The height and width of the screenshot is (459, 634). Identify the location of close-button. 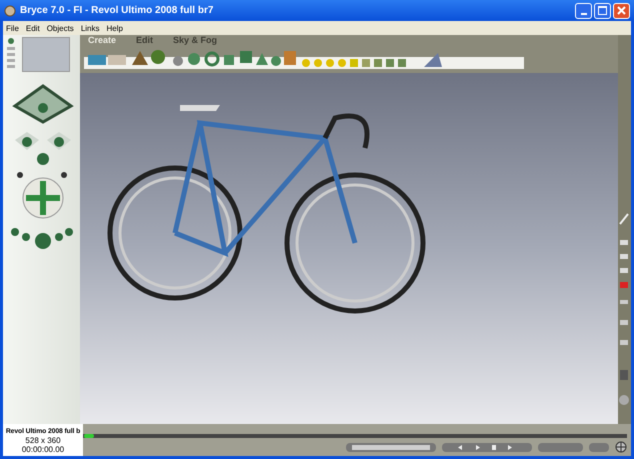
(621, 10).